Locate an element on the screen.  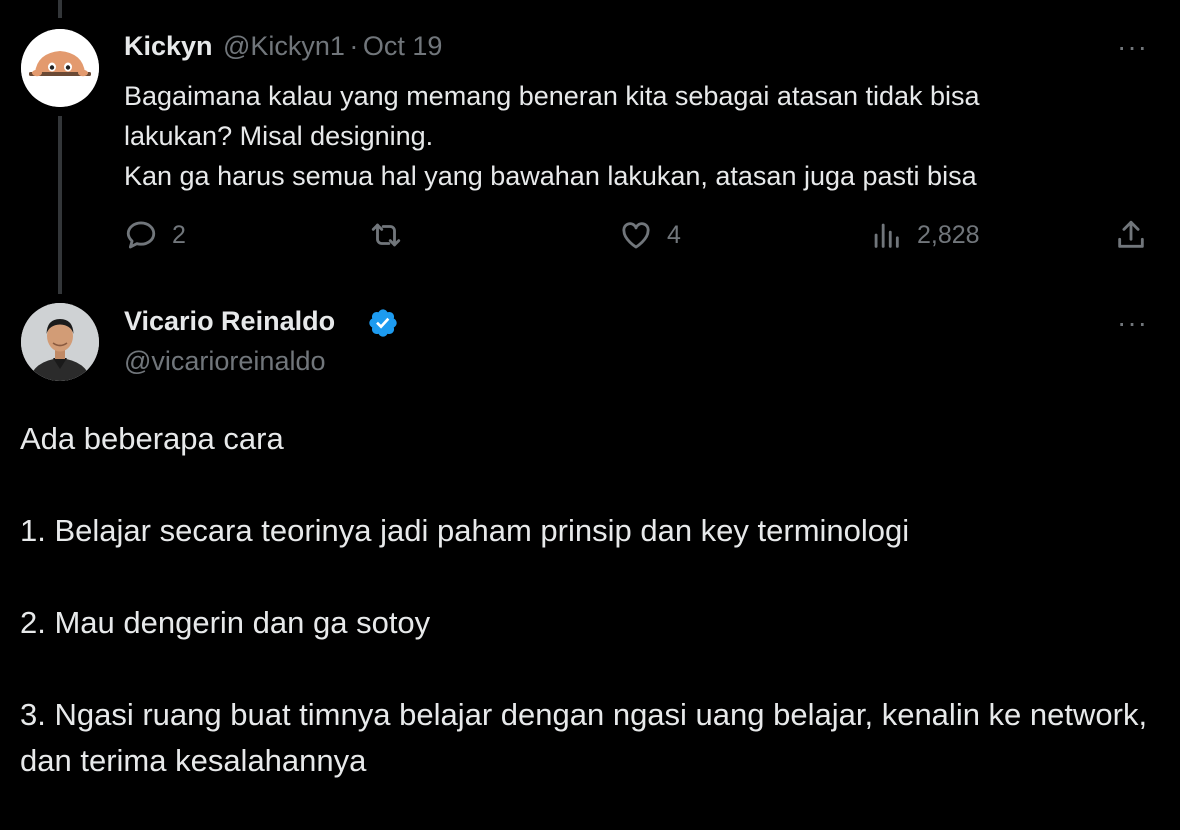
author-handle: @Kickyn1 is located at coordinates (284, 46).